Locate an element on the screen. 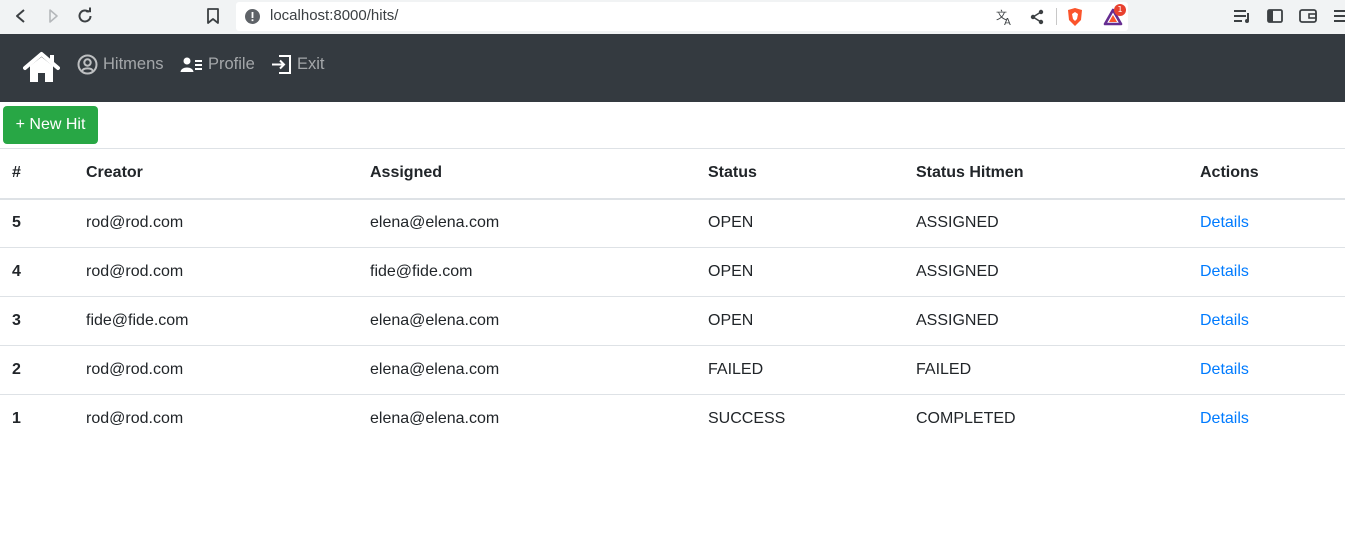 This screenshot has width=1345, height=548. browser-toolbar: localhost:8000/hits/ 文A 1 is located at coordinates (672, 17).